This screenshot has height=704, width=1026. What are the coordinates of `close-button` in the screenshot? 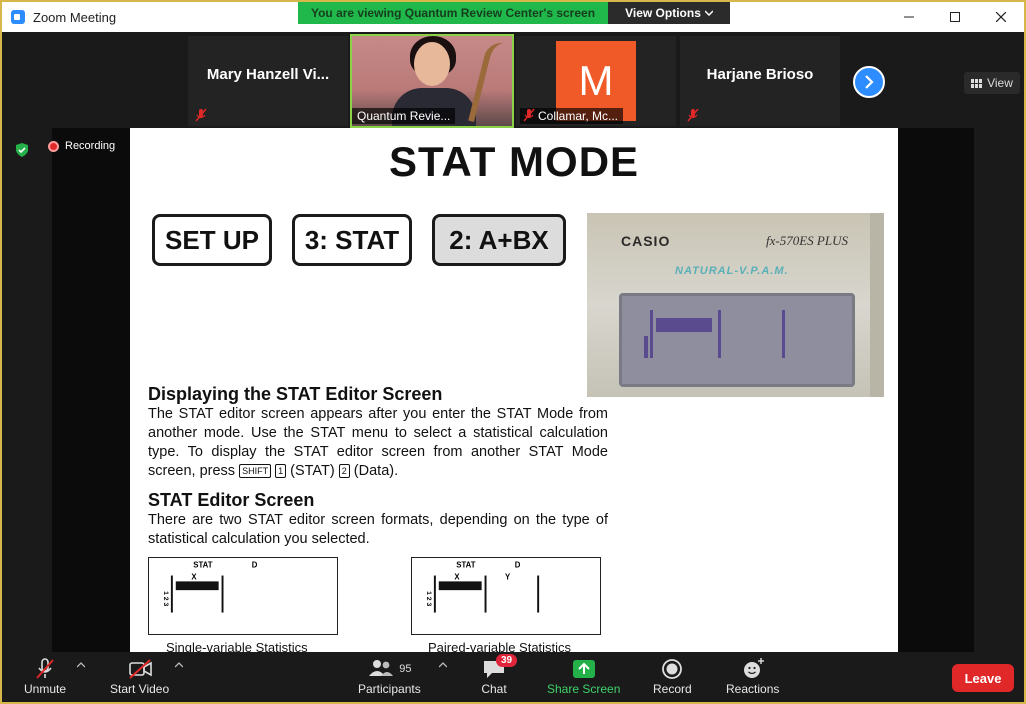 It's located at (1001, 17).